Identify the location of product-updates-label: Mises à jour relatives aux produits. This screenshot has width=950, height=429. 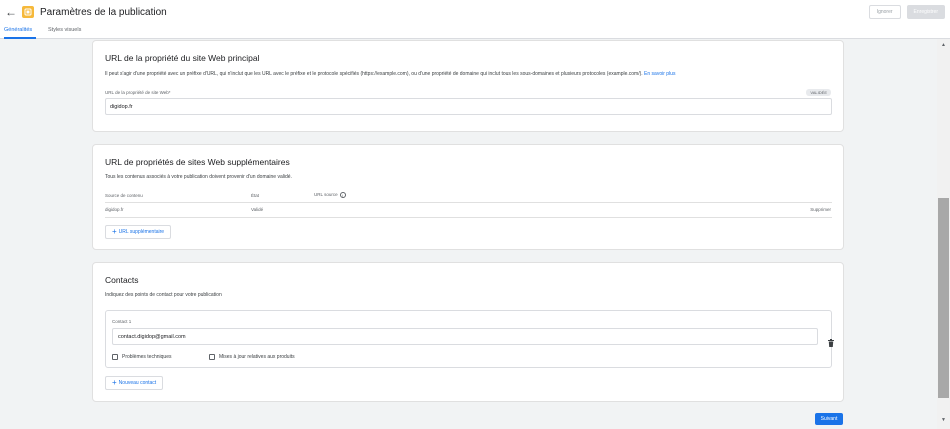
(257, 357).